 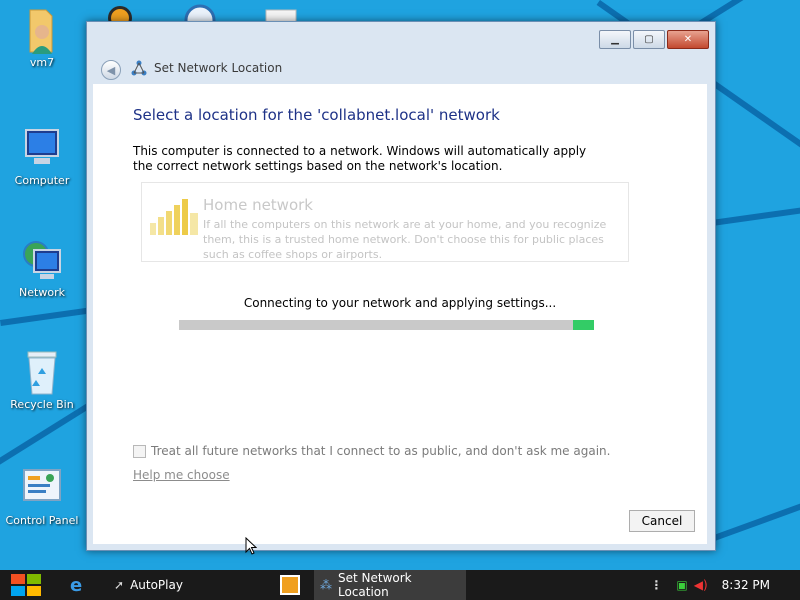 I want to click on minimize-icon: ▁, so click(x=615, y=39).